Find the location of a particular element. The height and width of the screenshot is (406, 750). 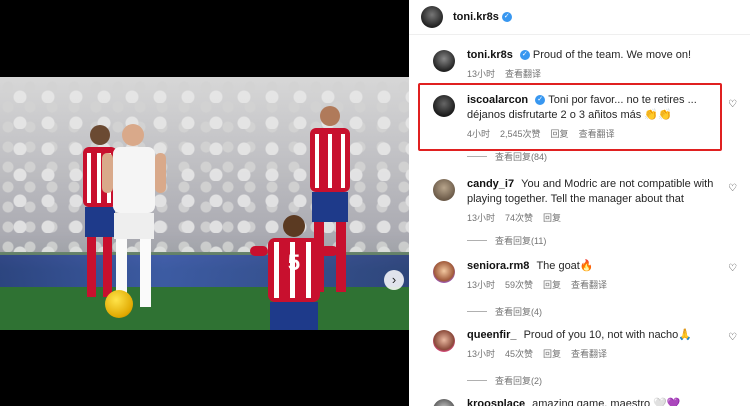

view-replies-label: 查看回复(11) is located at coordinates (520, 240).